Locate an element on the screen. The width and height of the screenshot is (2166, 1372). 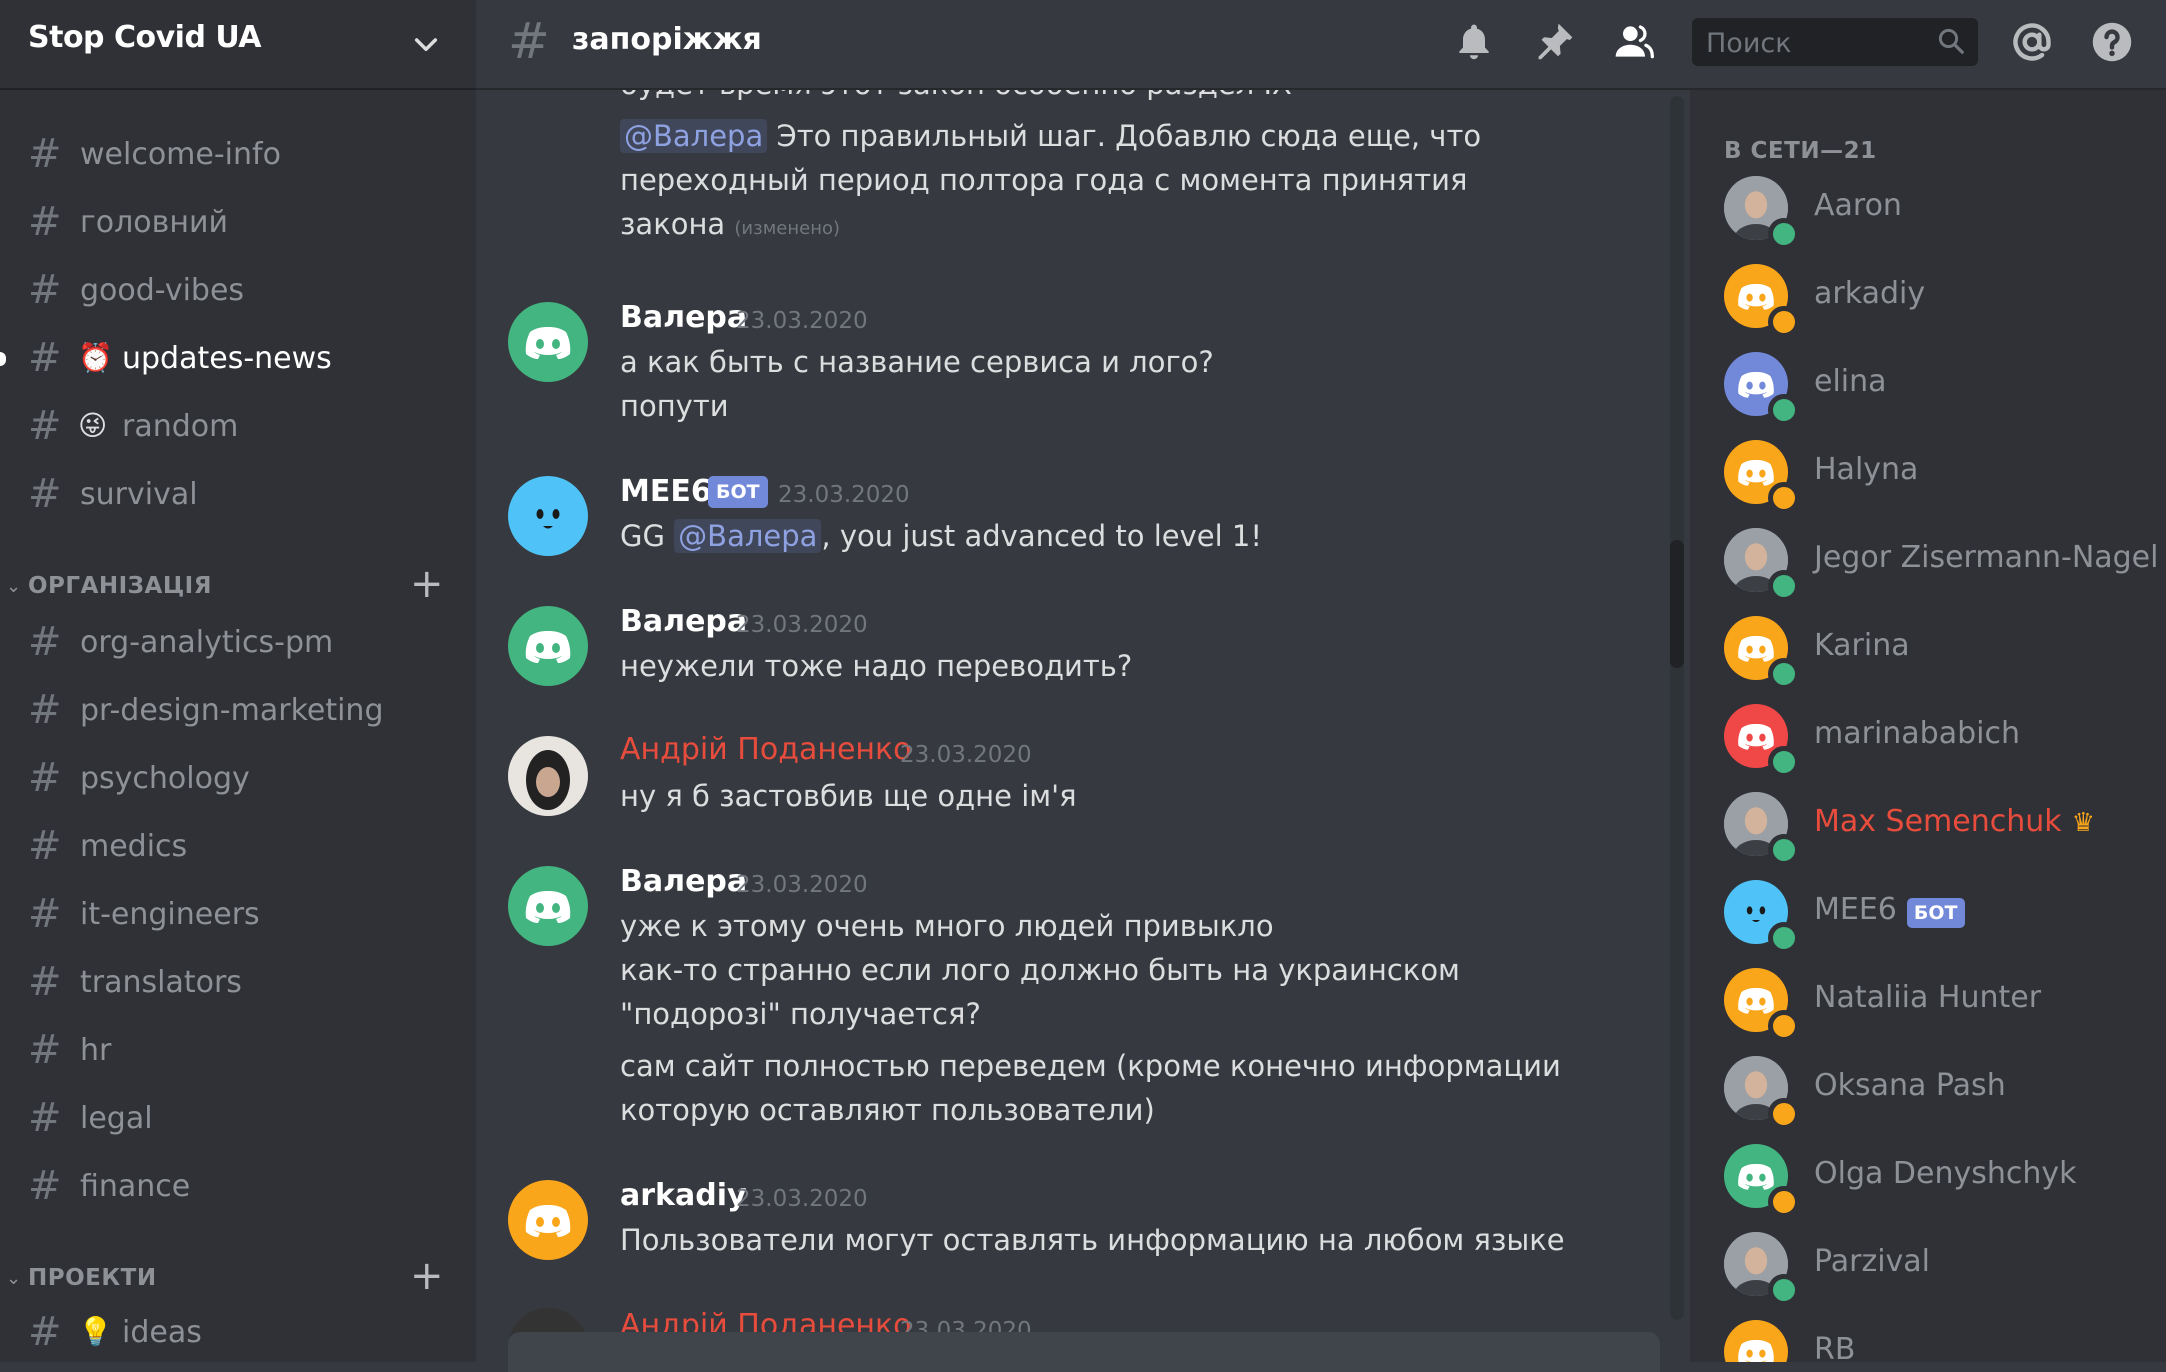
message-author: arkadiy is located at coordinates (683, 1195).